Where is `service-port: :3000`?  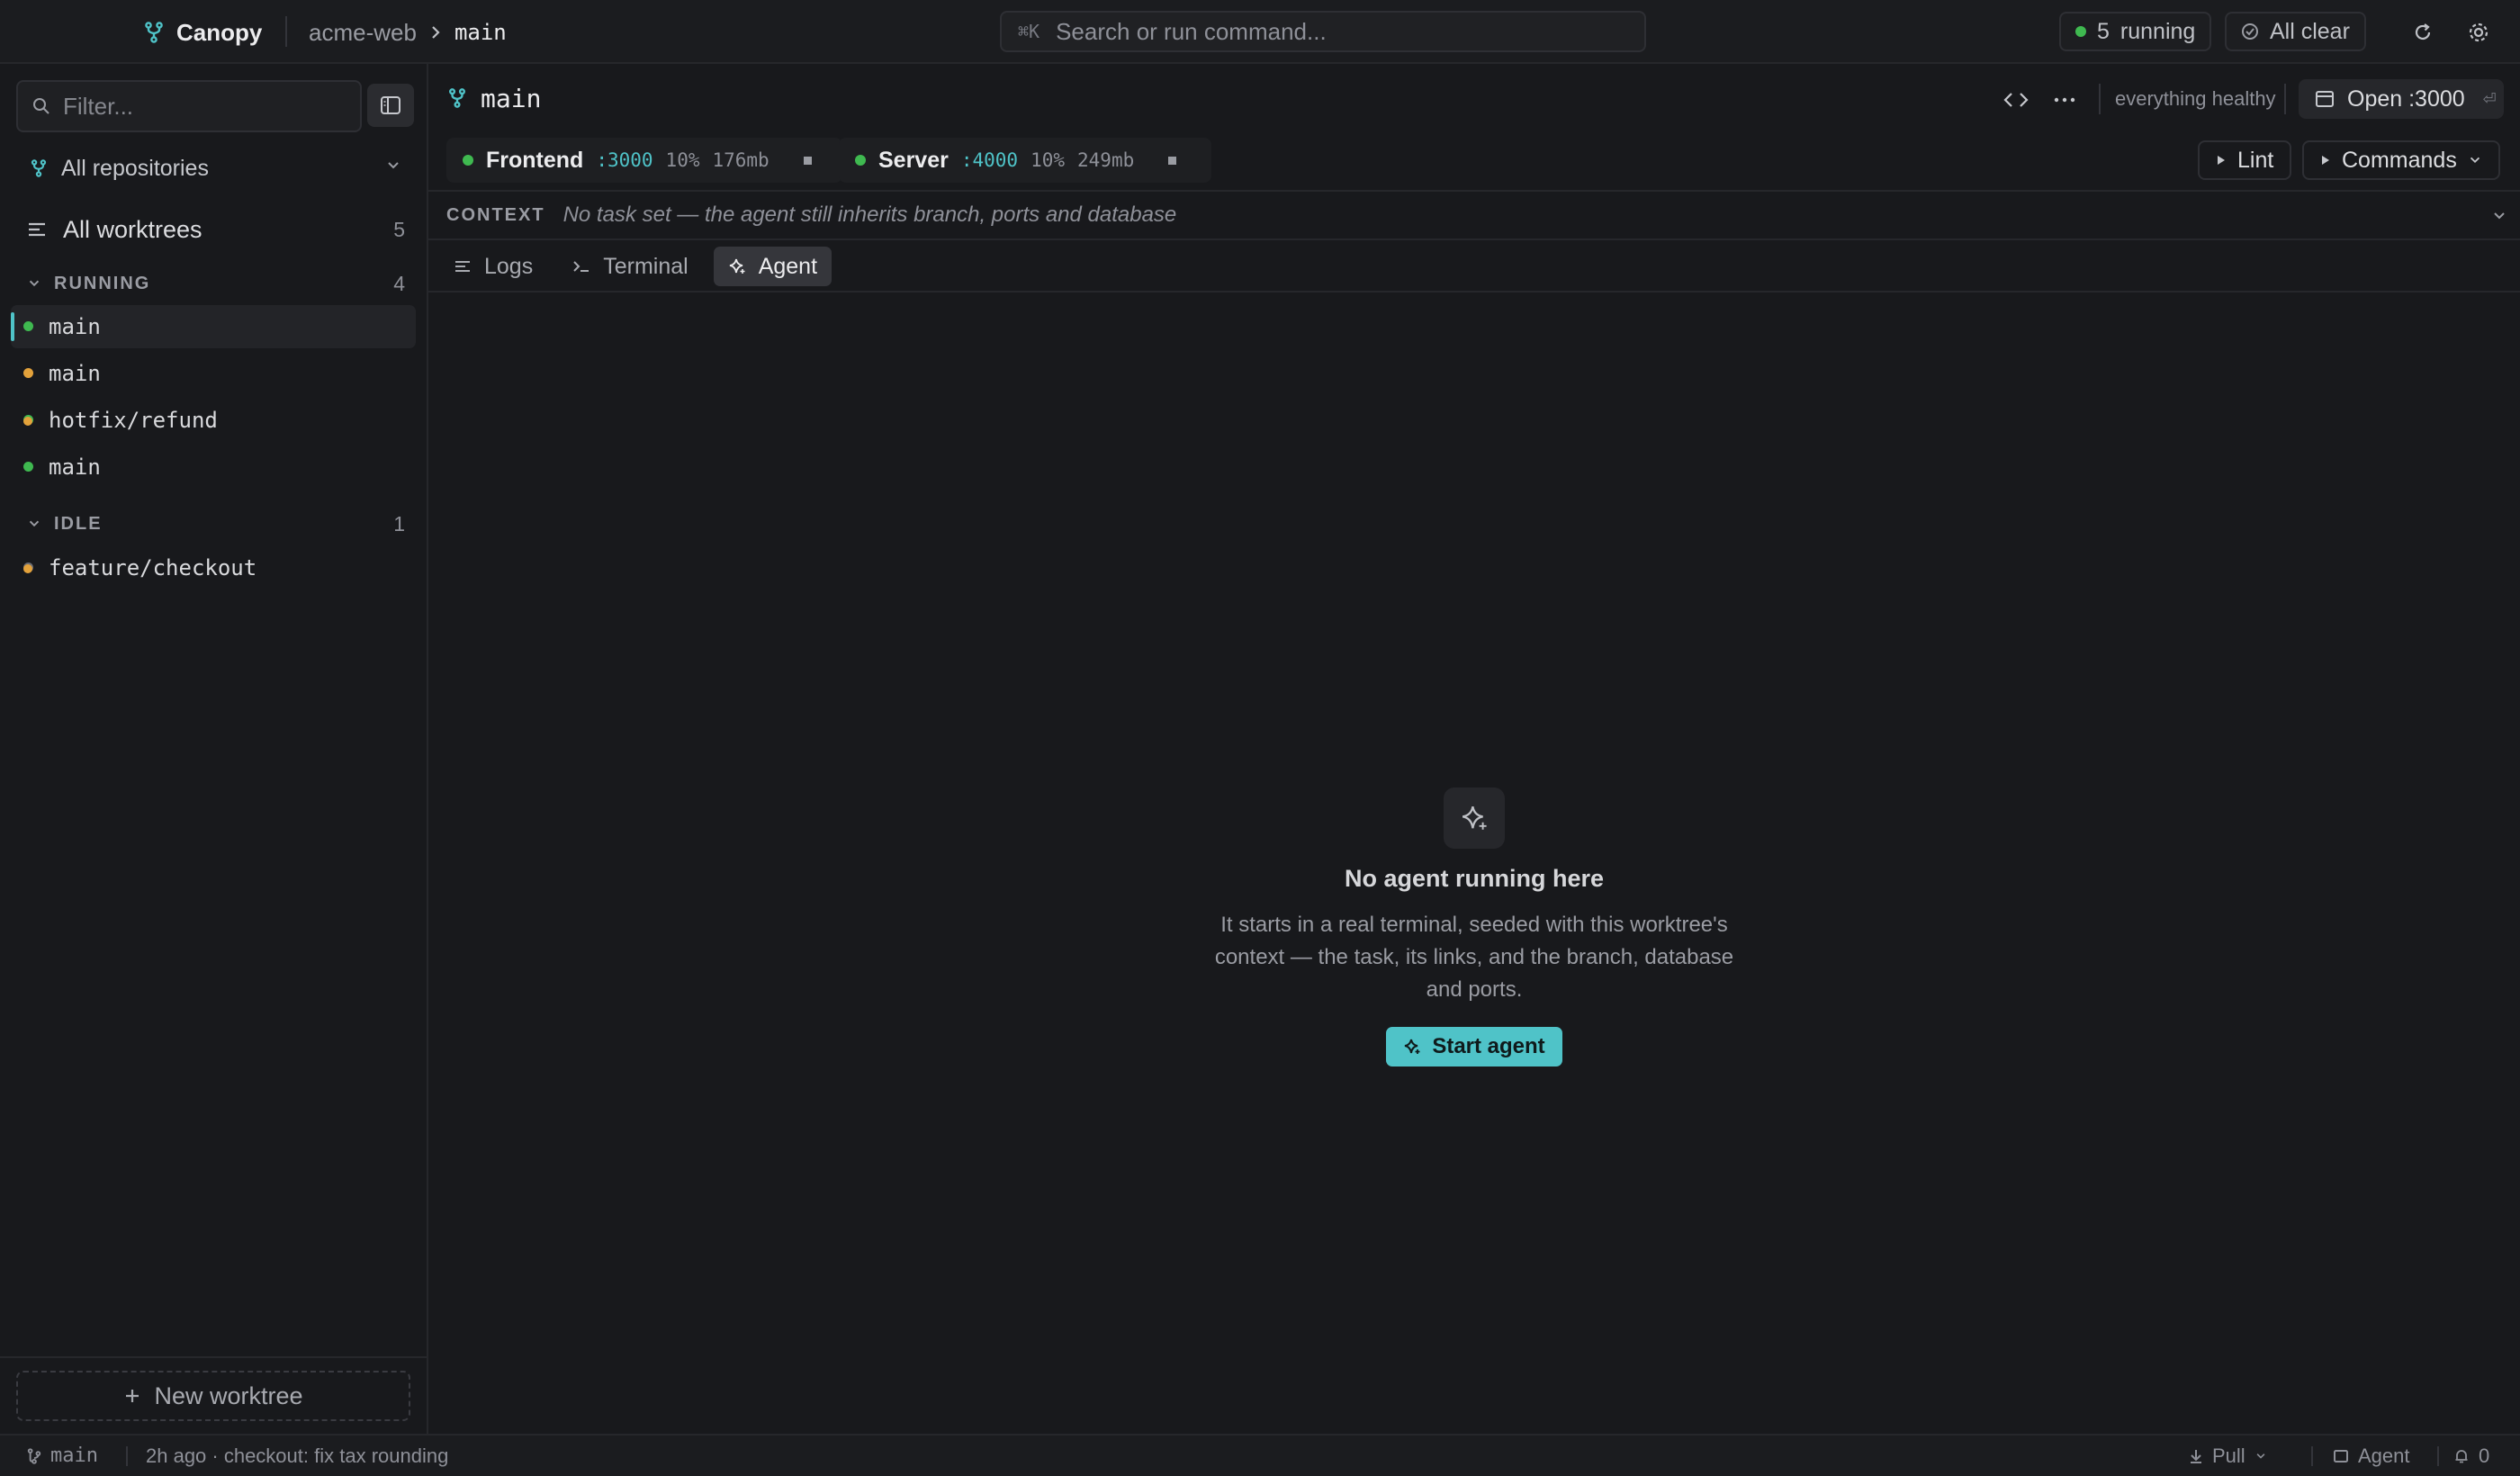
service-port: :3000 is located at coordinates (624, 160).